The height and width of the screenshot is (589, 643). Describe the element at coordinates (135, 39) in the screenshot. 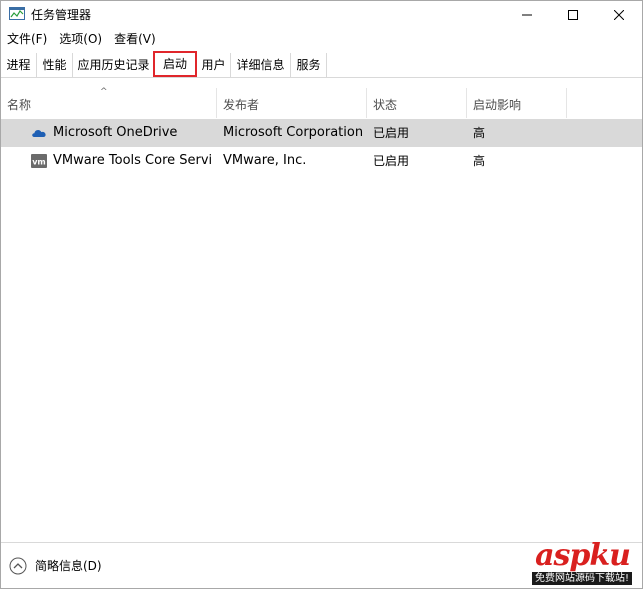

I see `menu-view: 查看(V)` at that location.